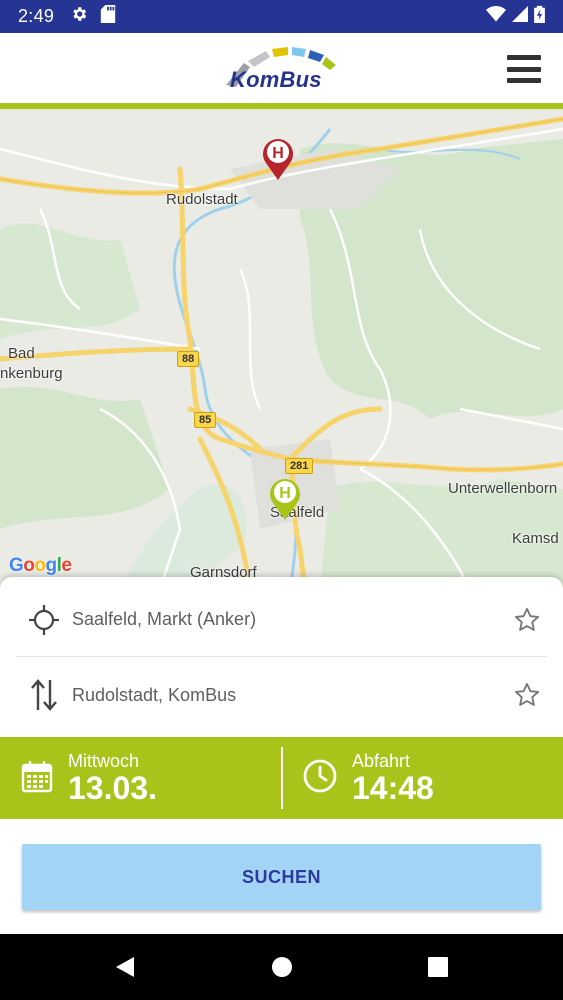  What do you see at coordinates (393, 788) in the screenshot?
I see `time-value: 14:48` at bounding box center [393, 788].